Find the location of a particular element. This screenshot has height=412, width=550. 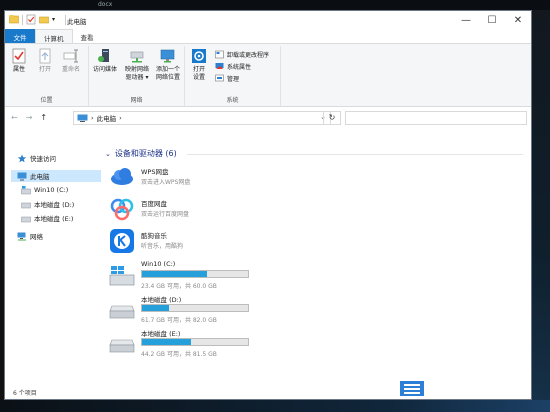

media-server-icon is located at coordinates (103, 55).